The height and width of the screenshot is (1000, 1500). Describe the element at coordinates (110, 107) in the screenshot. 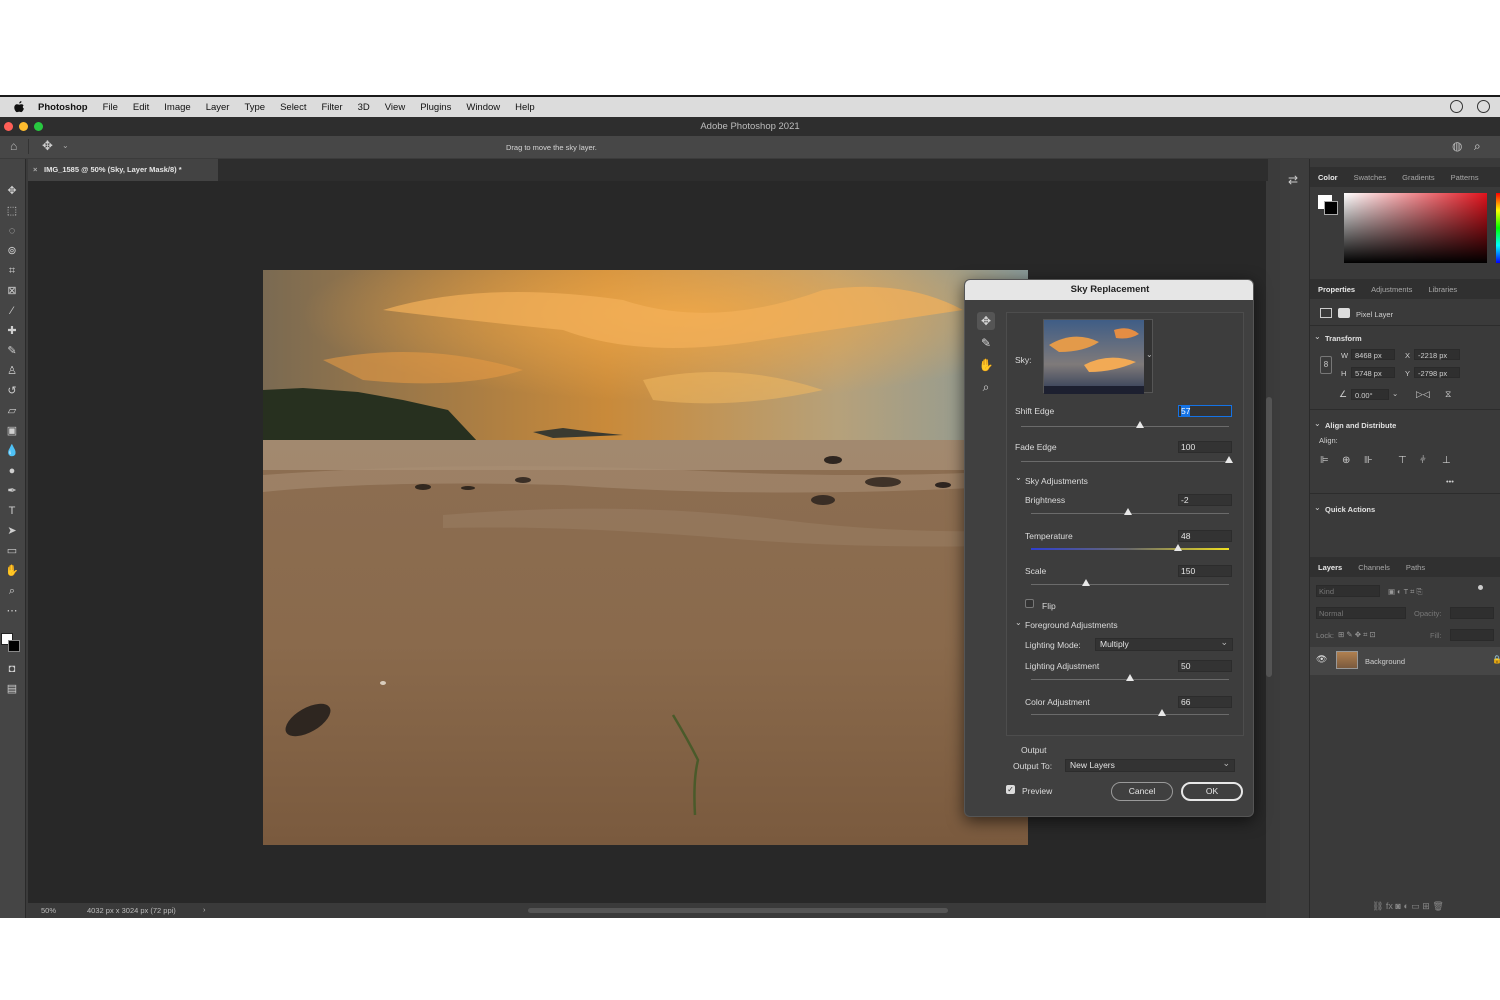

I see `menu-file: File` at that location.